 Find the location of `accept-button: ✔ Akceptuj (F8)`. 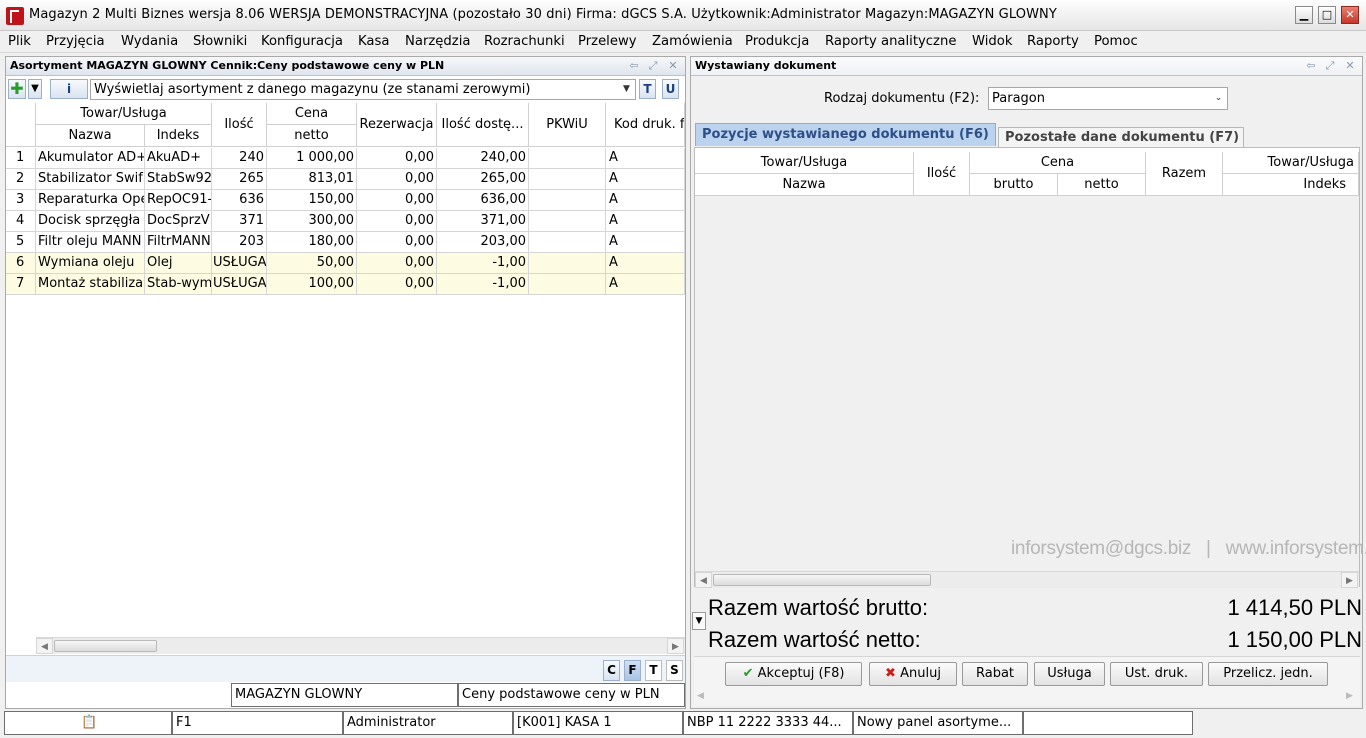

accept-button: ✔ Akceptuj (F8) is located at coordinates (793, 674).